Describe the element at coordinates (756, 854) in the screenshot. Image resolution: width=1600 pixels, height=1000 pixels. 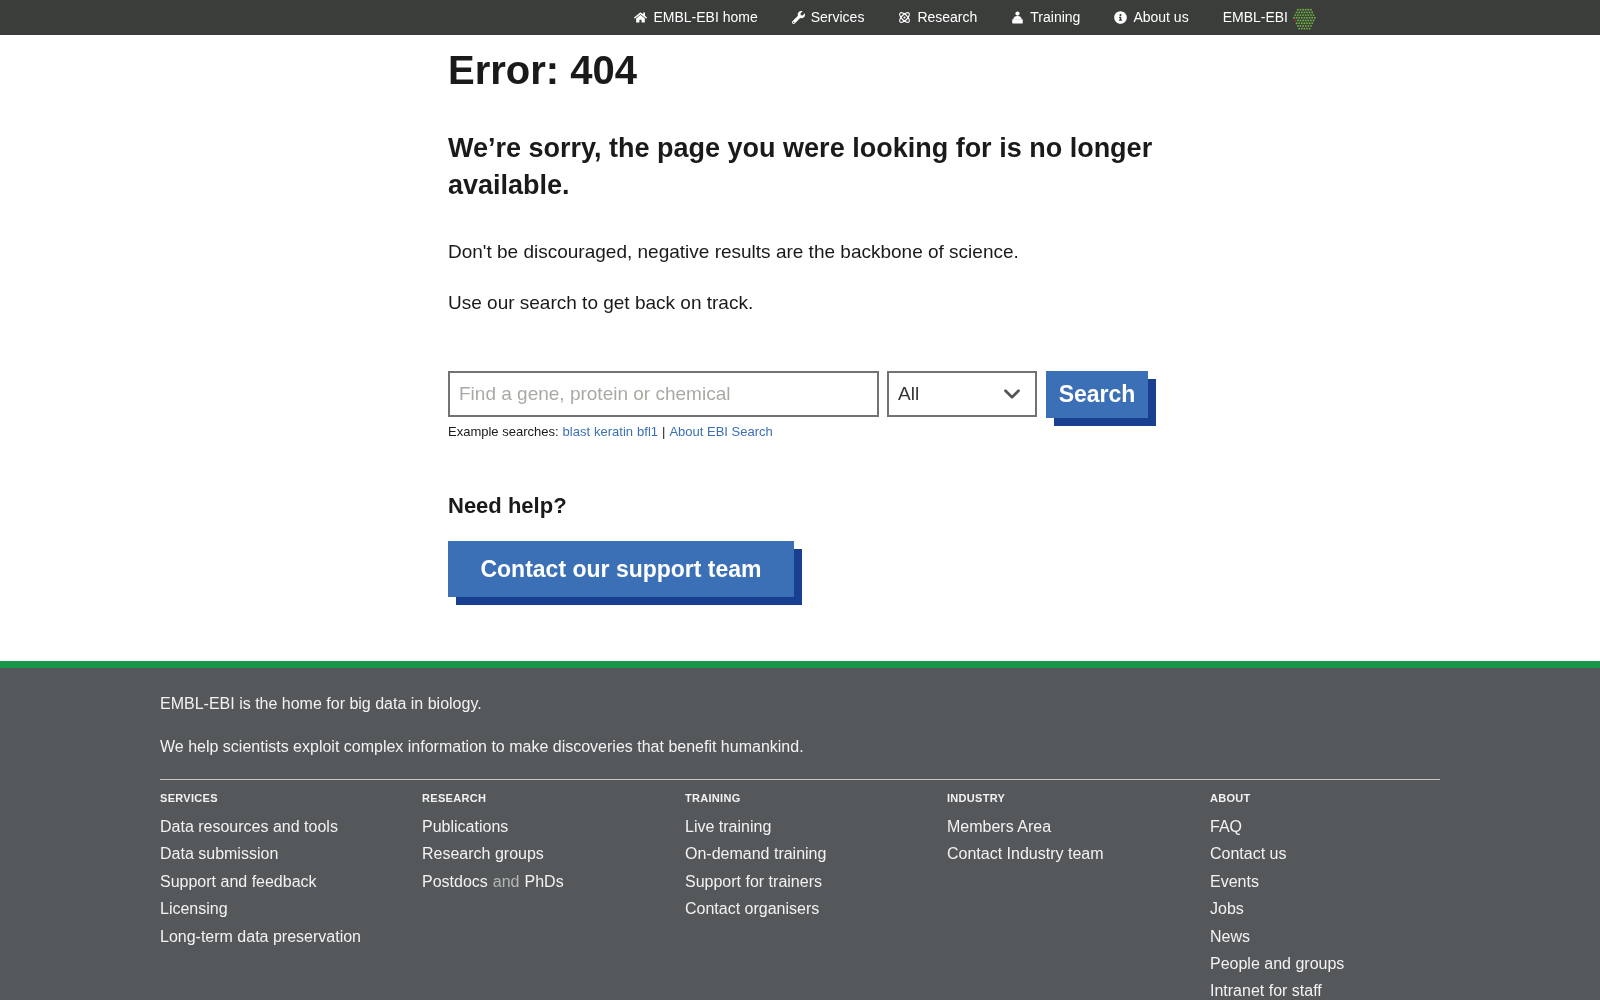
I see `footer-link: On-demand training` at that location.